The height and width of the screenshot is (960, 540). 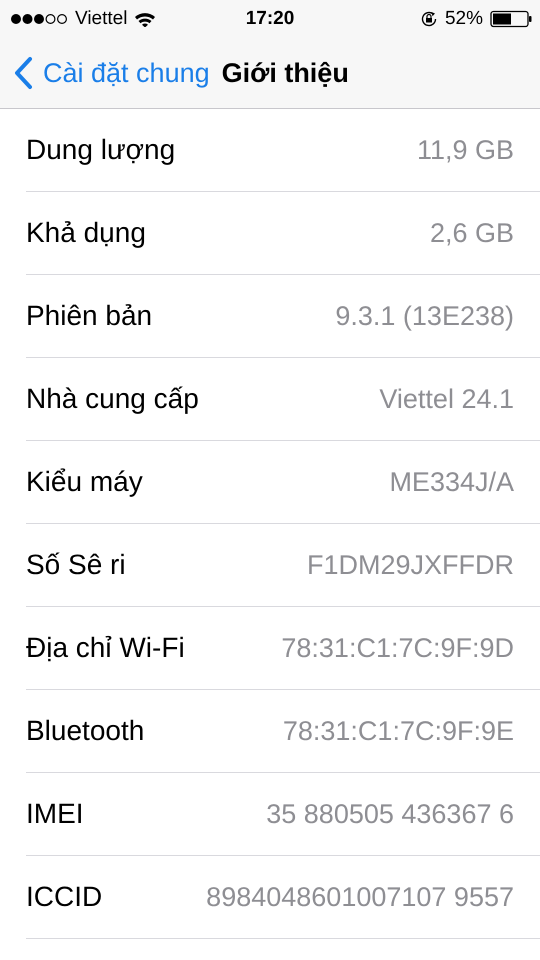 I want to click on row-label: Kiểu máy, so click(x=84, y=482).